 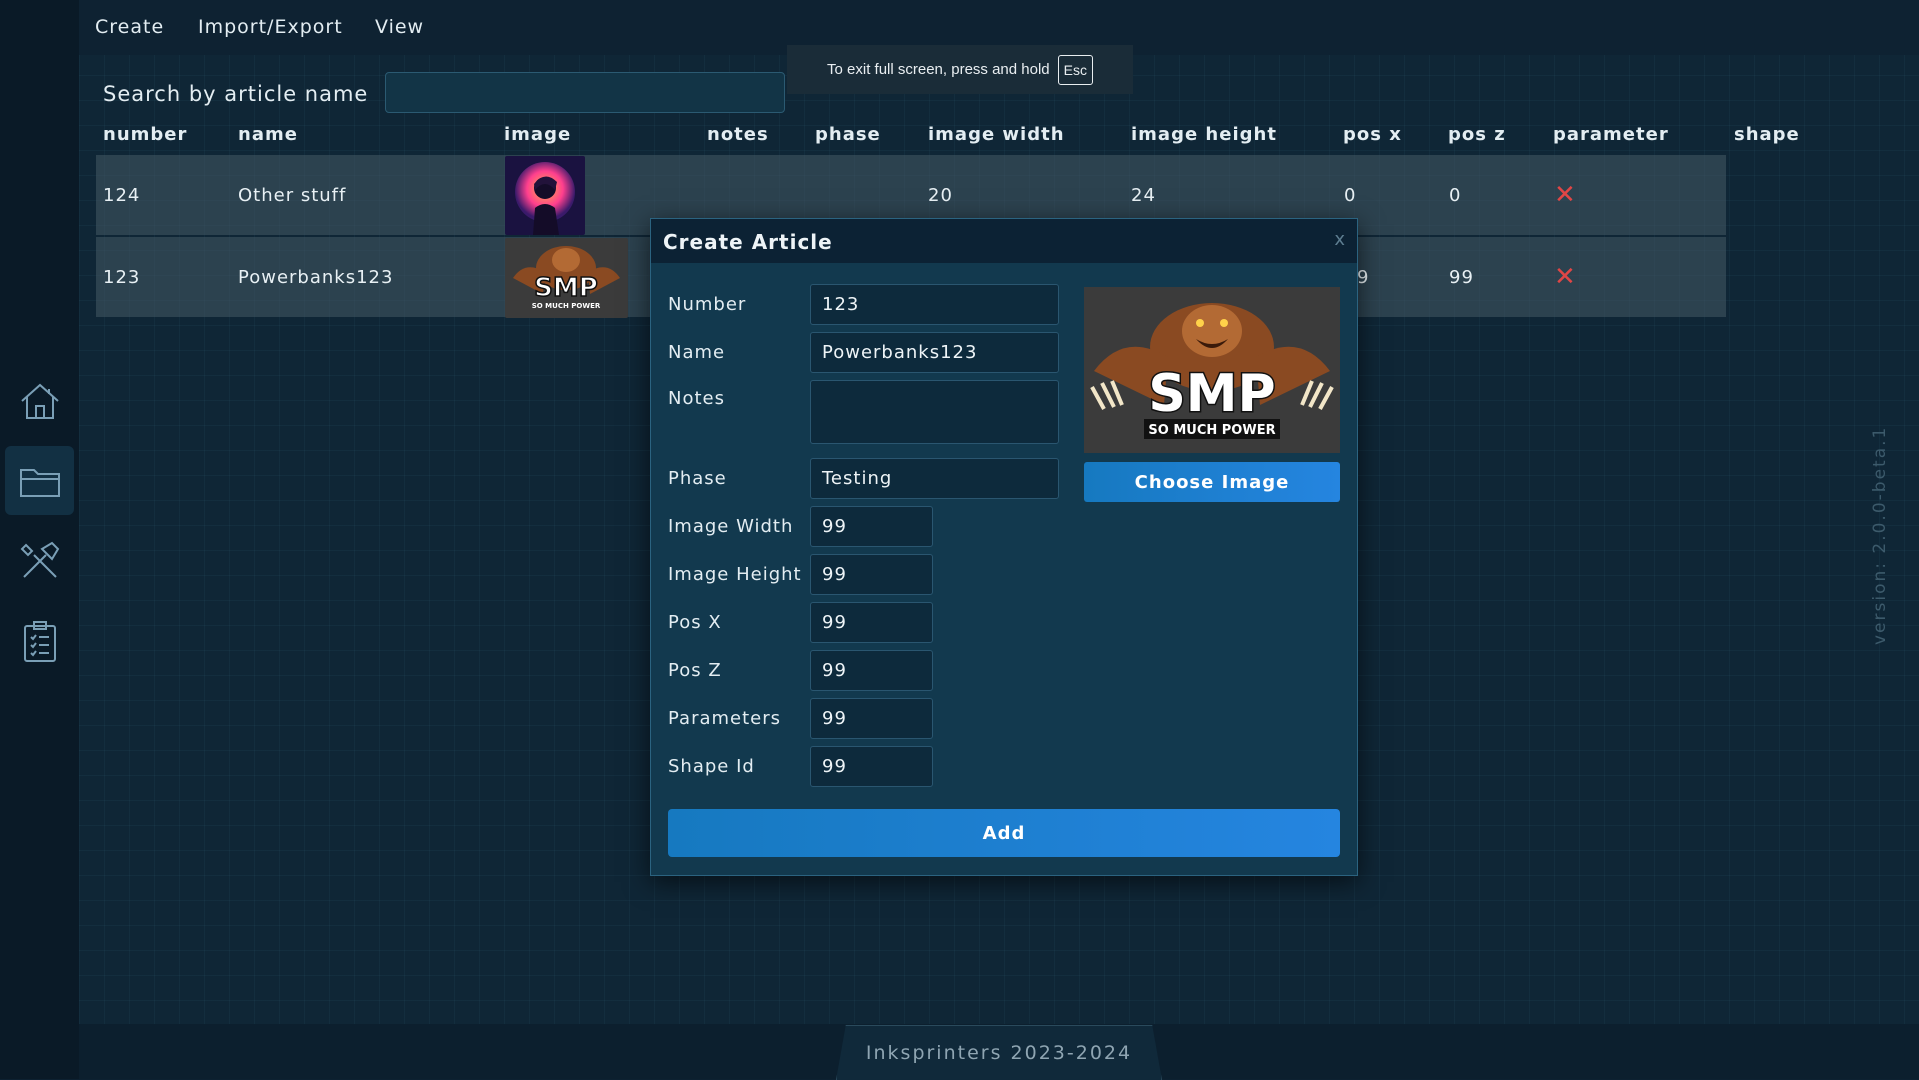 What do you see at coordinates (871, 526) in the screenshot?
I see `image-width-field: 99` at bounding box center [871, 526].